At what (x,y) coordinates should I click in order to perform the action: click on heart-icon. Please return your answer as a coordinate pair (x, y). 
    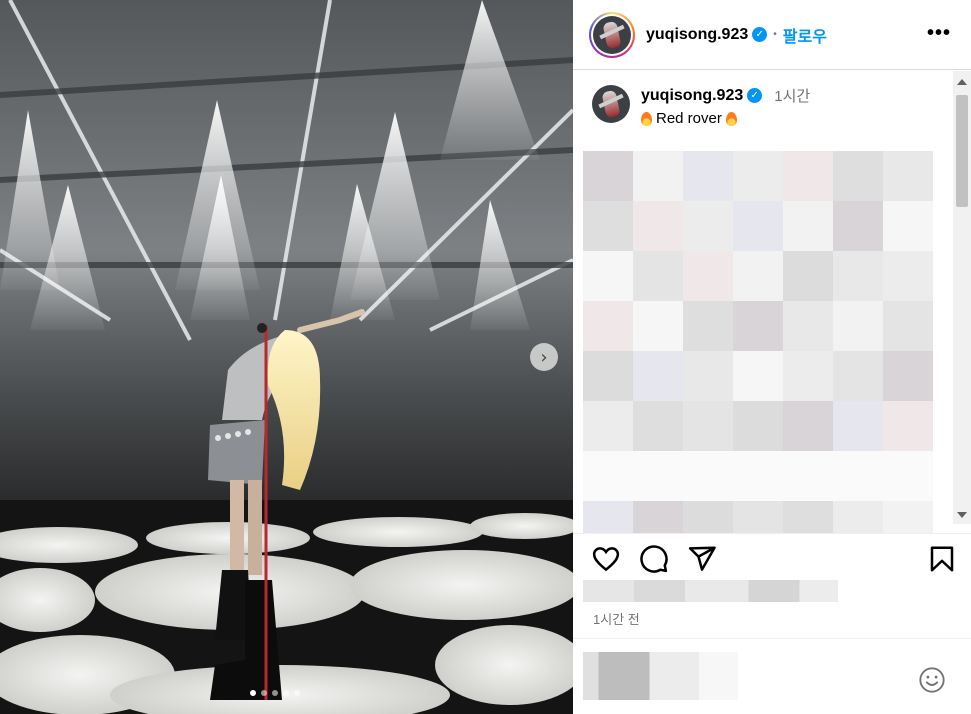
    Looking at the image, I should click on (606, 559).